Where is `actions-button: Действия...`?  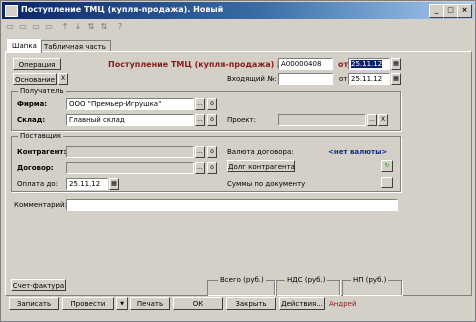 actions-button: Действия... is located at coordinates (302, 303).